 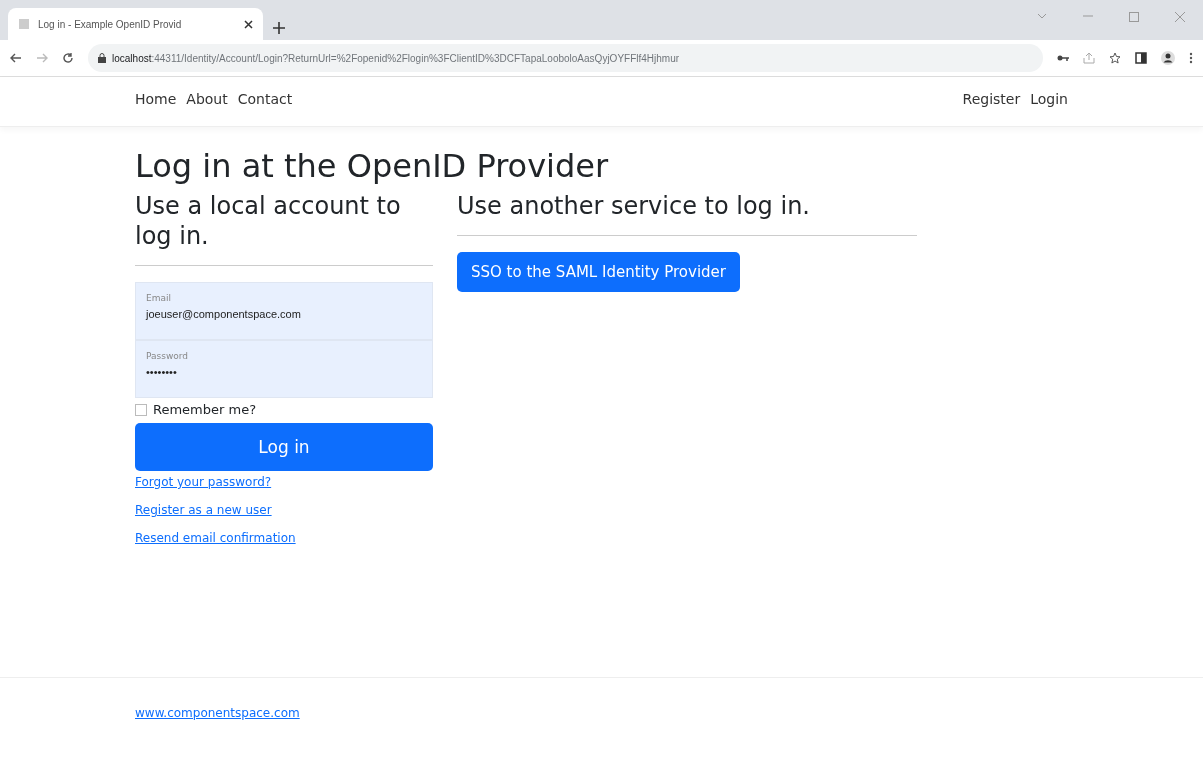 I want to click on nav-link: About, so click(x=207, y=108).